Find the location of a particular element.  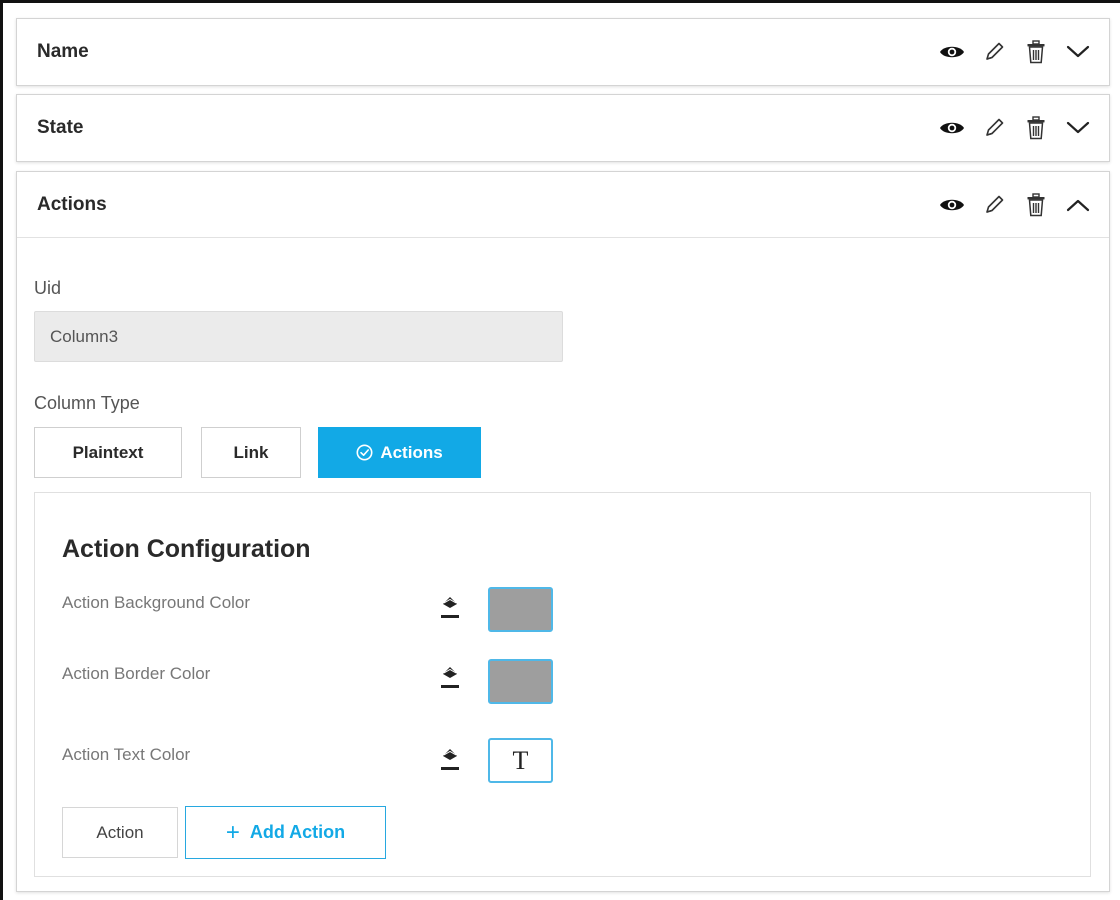

button-label: Add Action is located at coordinates (297, 832).